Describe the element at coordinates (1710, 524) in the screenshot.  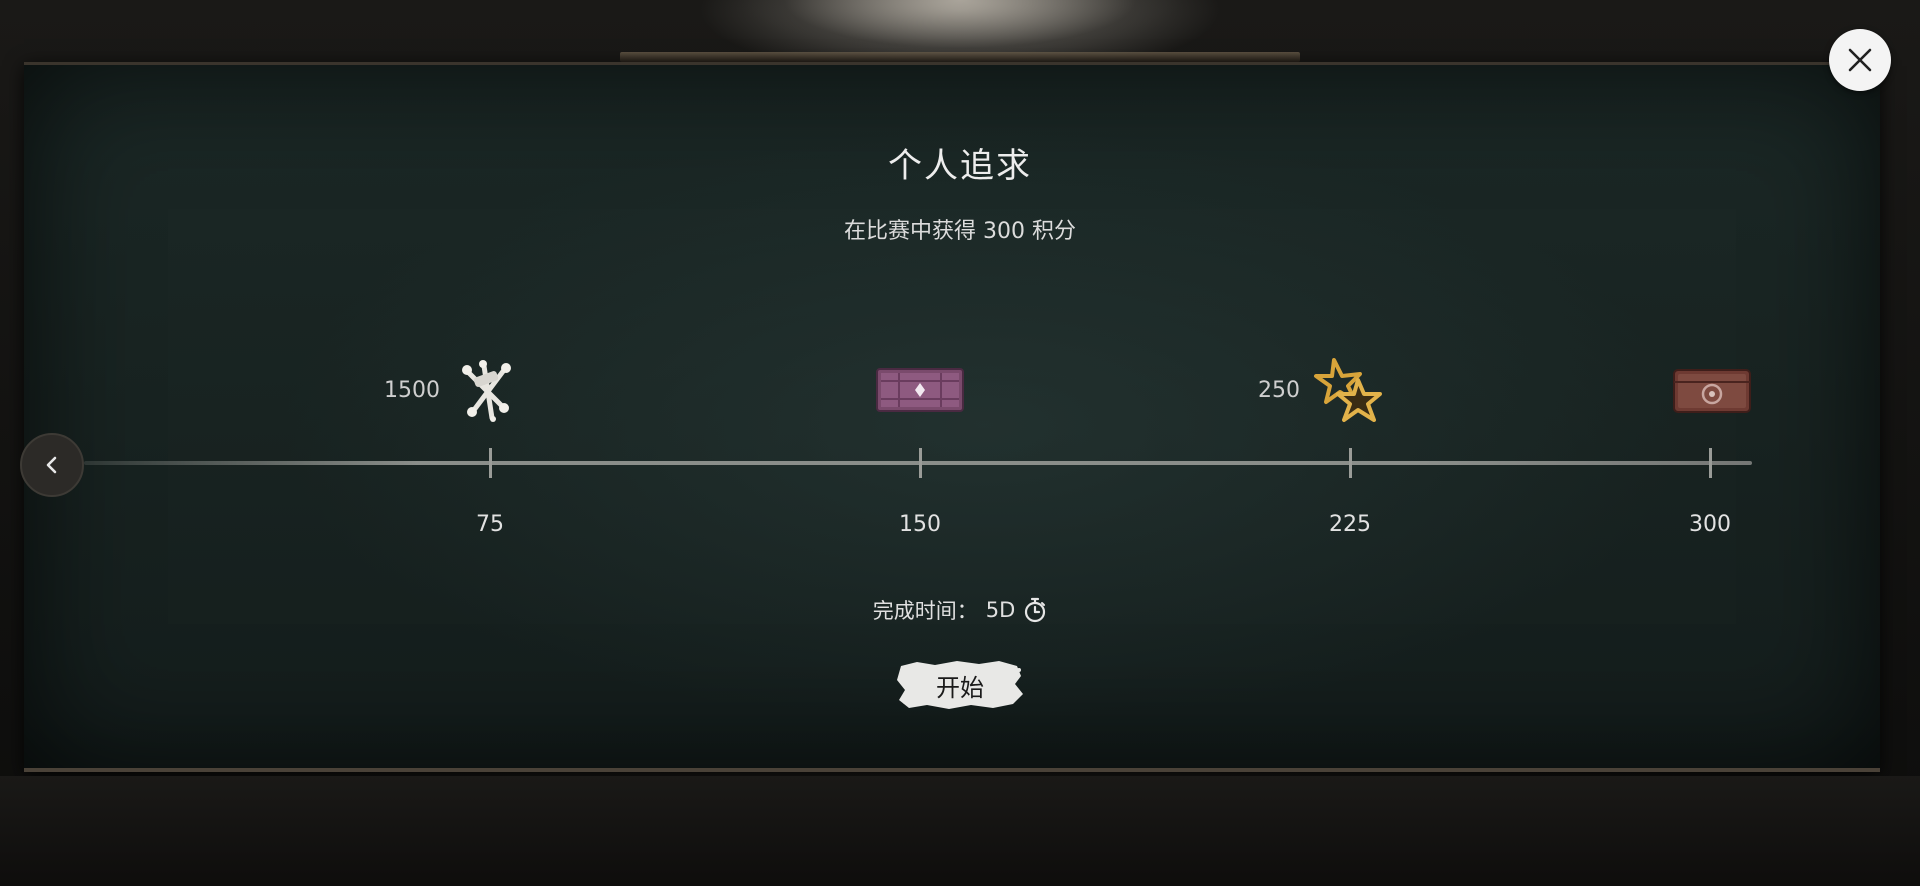
I see `milestone-points: 300` at that location.